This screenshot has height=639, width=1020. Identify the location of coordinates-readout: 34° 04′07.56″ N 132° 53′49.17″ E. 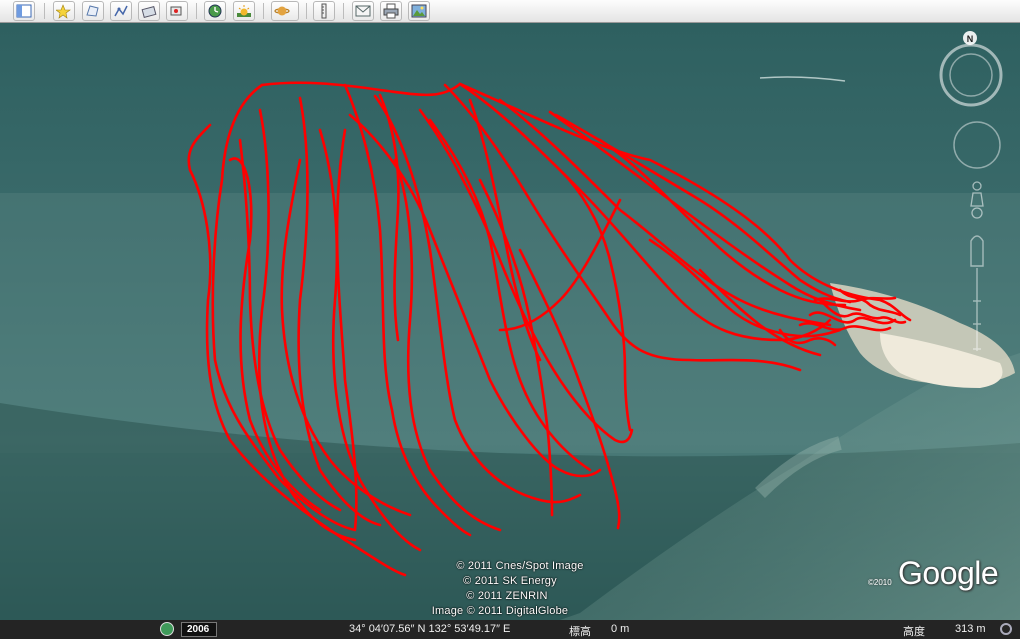
(430, 629).